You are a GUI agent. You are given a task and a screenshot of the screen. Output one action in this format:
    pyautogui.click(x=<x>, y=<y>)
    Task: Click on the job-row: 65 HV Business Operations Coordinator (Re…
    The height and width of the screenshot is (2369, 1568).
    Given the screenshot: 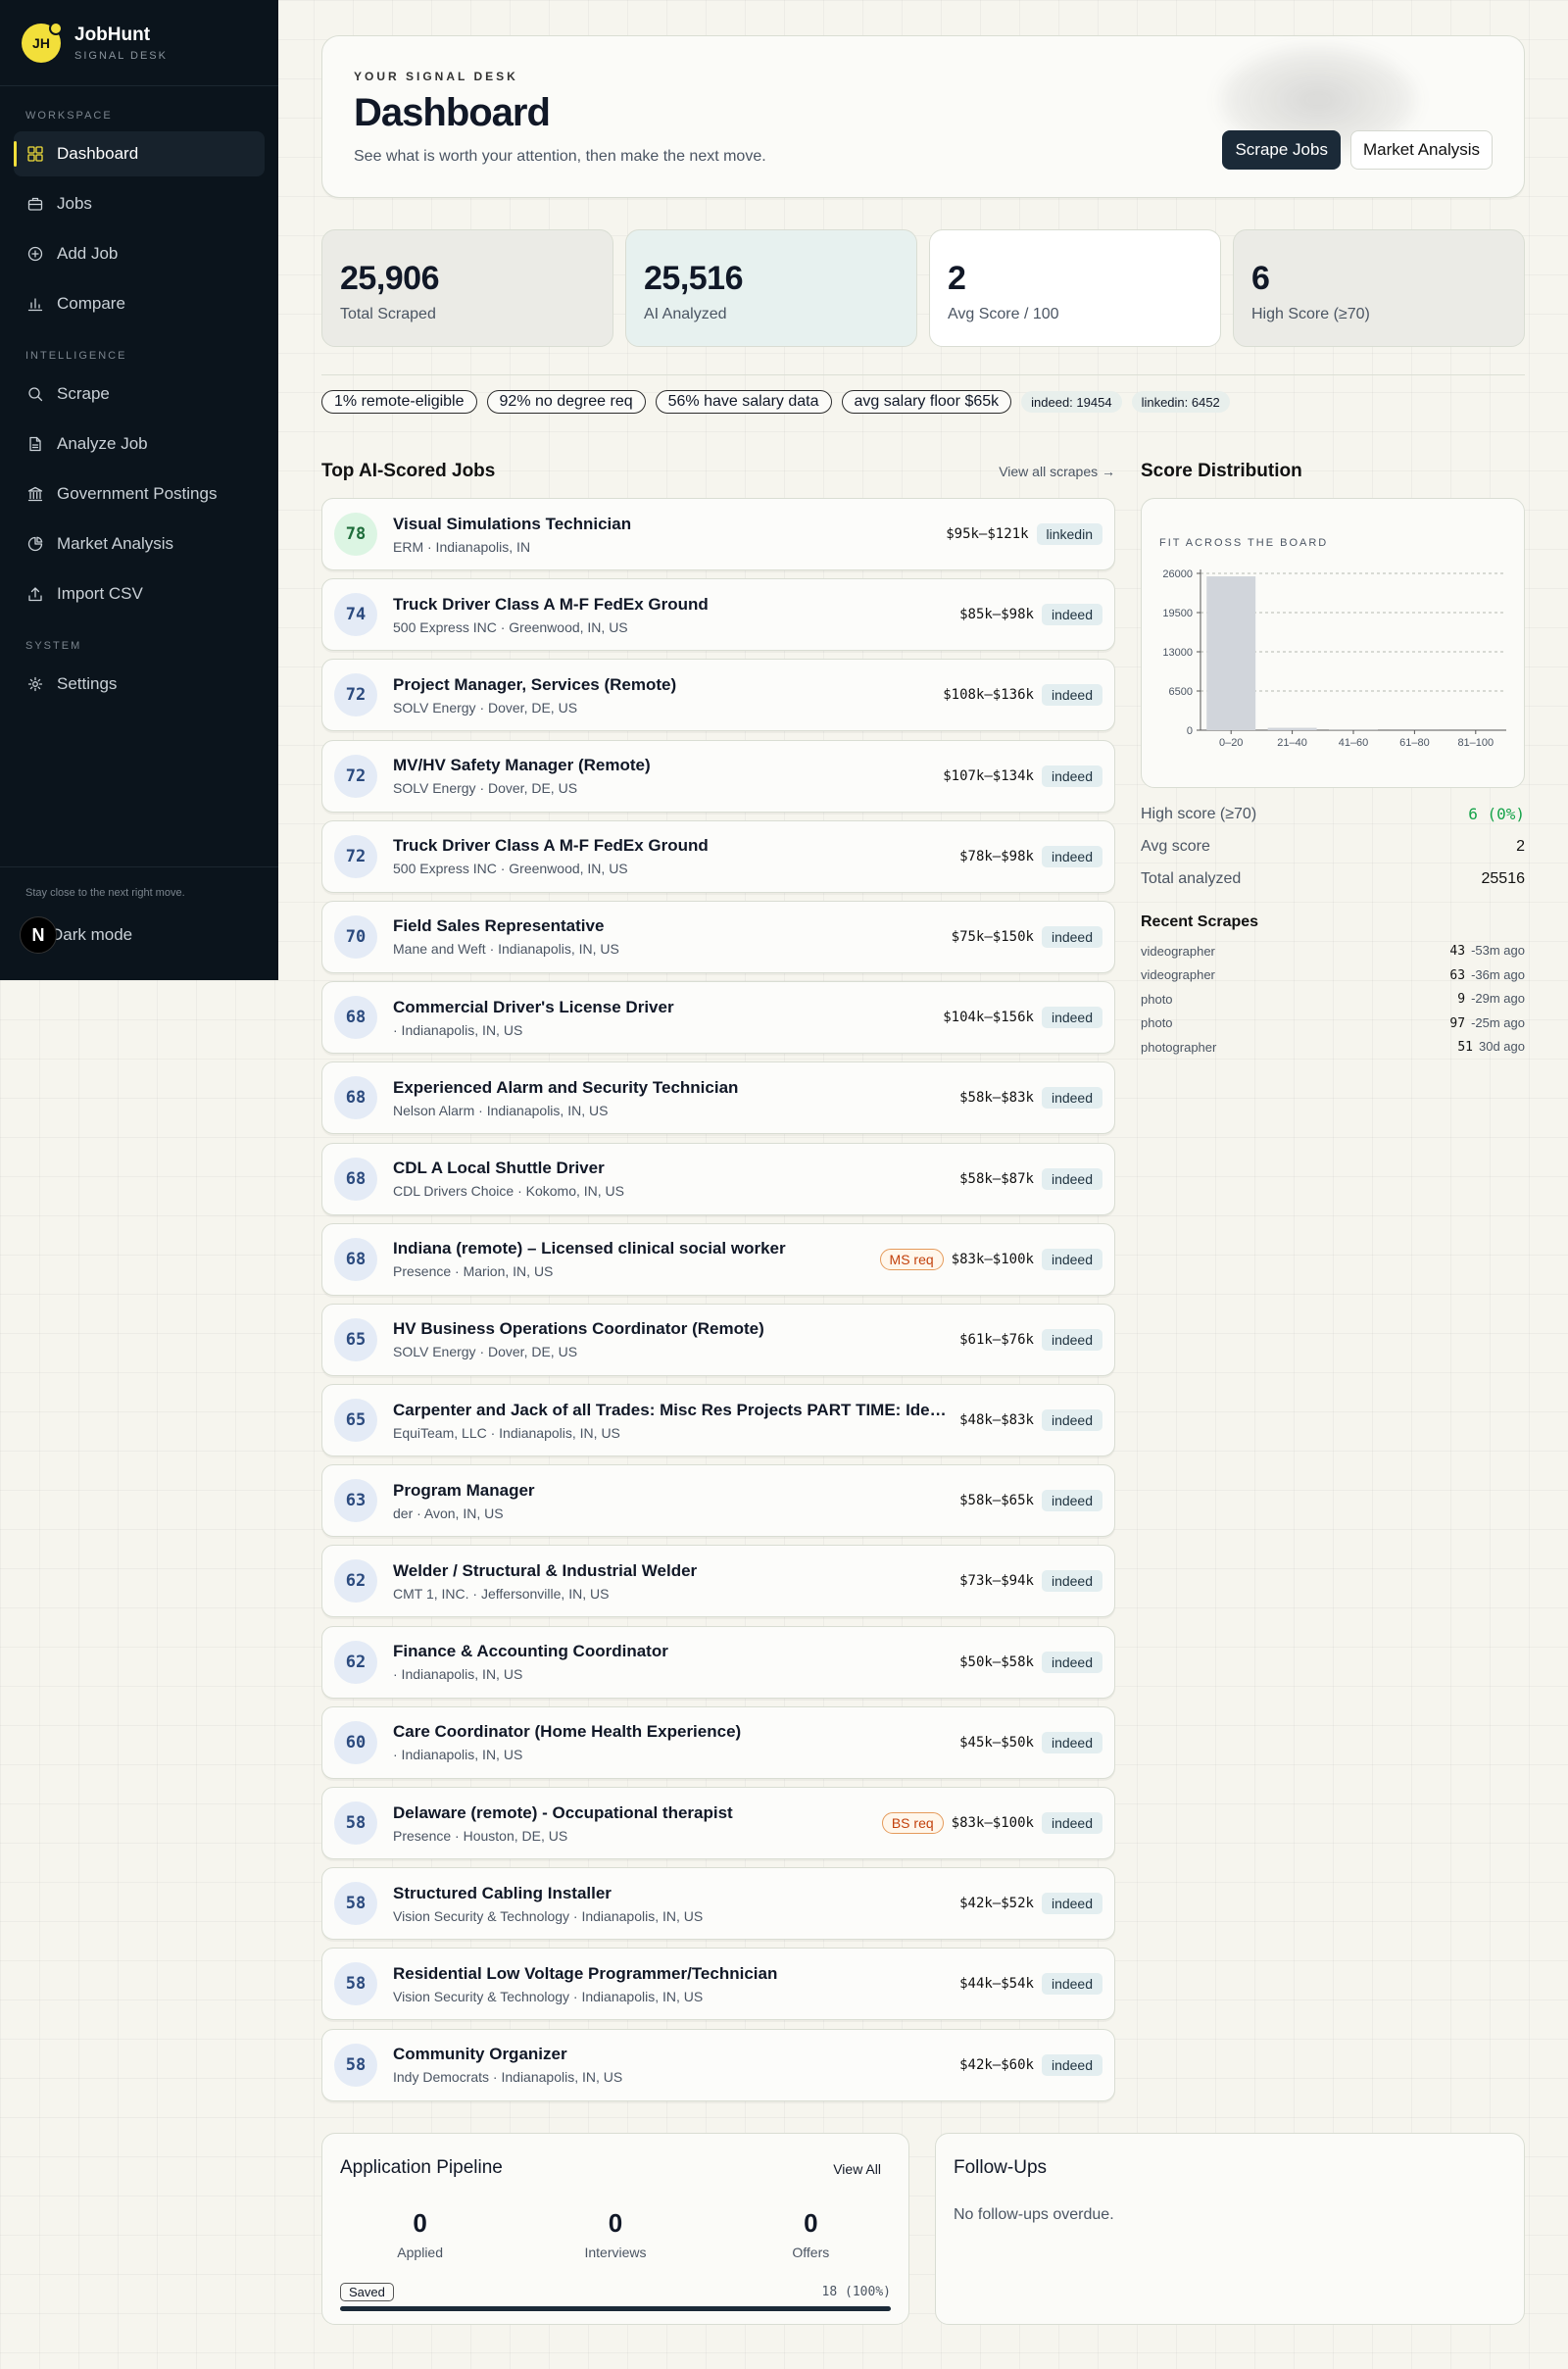 What is the action you would take?
    pyautogui.click(x=718, y=1339)
    